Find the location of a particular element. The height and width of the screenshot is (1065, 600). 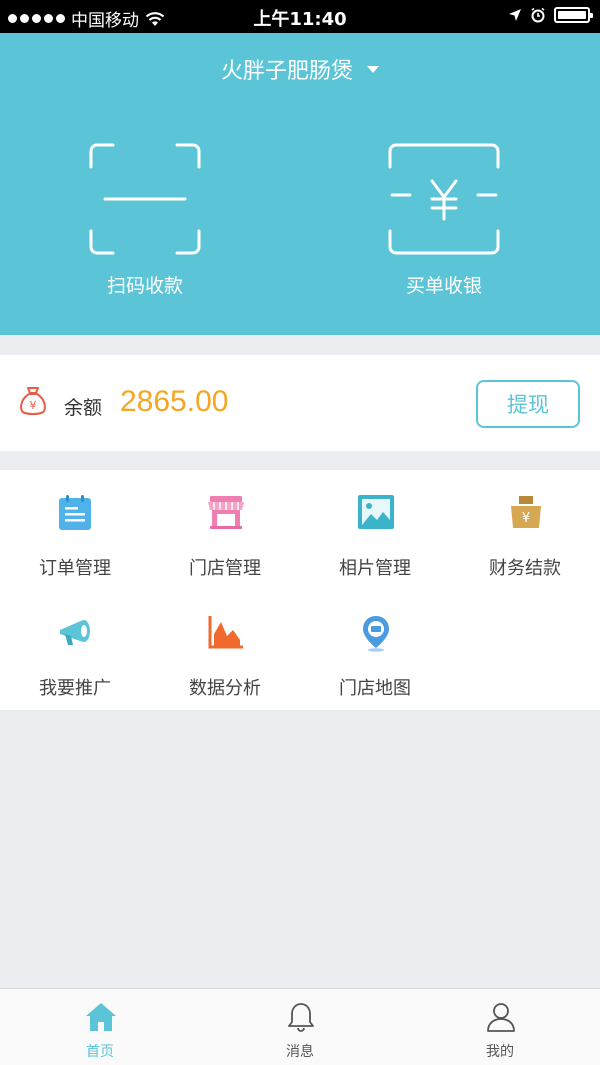

battery-icon is located at coordinates (573, 15).